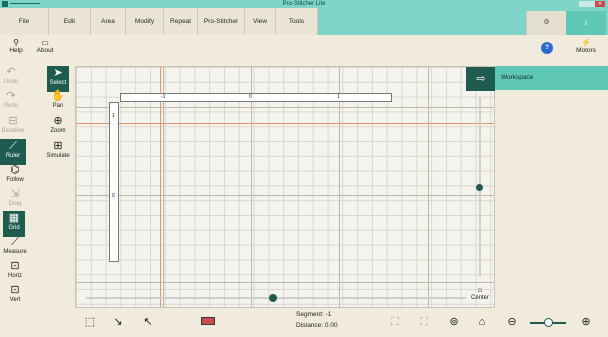 The height and width of the screenshot is (337, 608). I want to click on redo-button: ↷ Redo, so click(11, 102).